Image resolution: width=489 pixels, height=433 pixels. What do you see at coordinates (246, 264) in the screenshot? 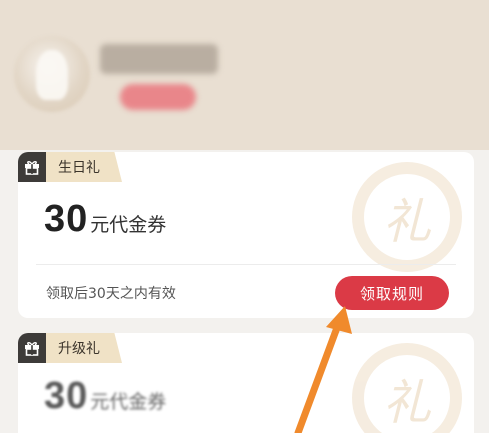
I see `divider` at bounding box center [246, 264].